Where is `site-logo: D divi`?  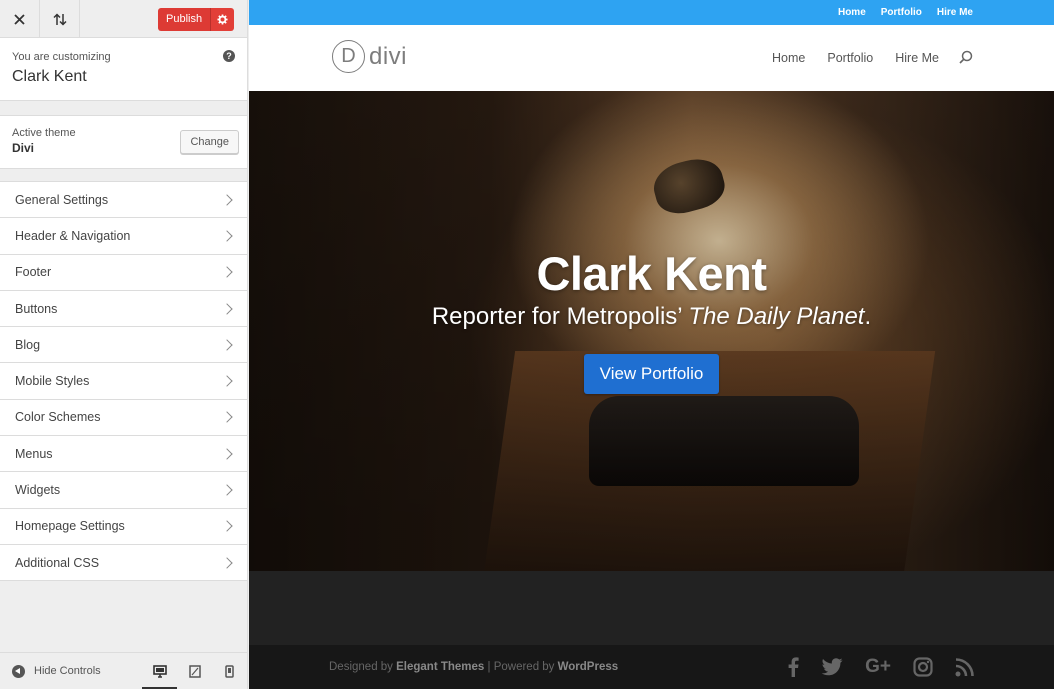
site-logo: D divi is located at coordinates (369, 56).